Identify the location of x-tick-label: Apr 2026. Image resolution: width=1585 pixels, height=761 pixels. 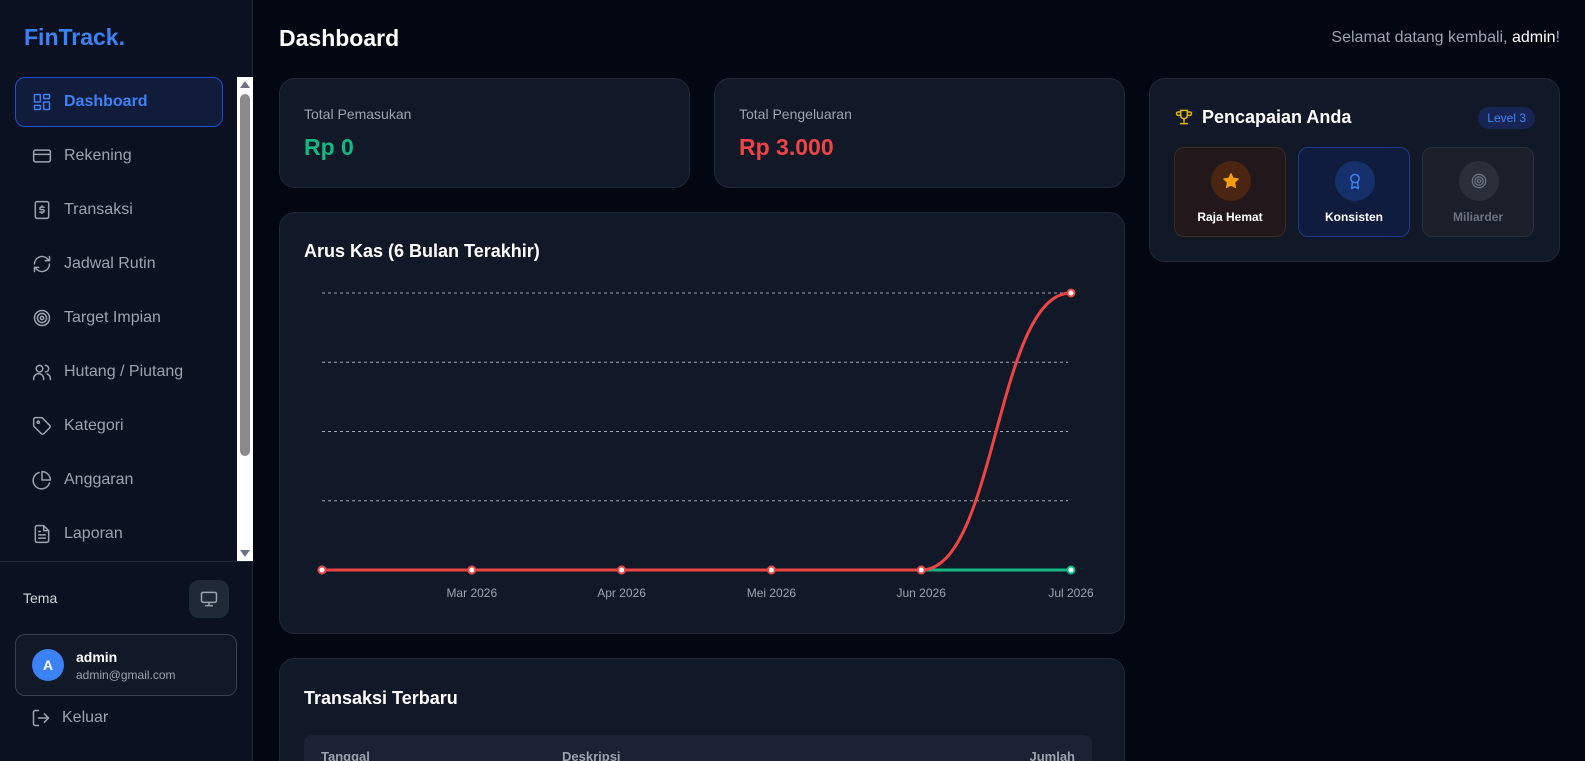
(621, 593).